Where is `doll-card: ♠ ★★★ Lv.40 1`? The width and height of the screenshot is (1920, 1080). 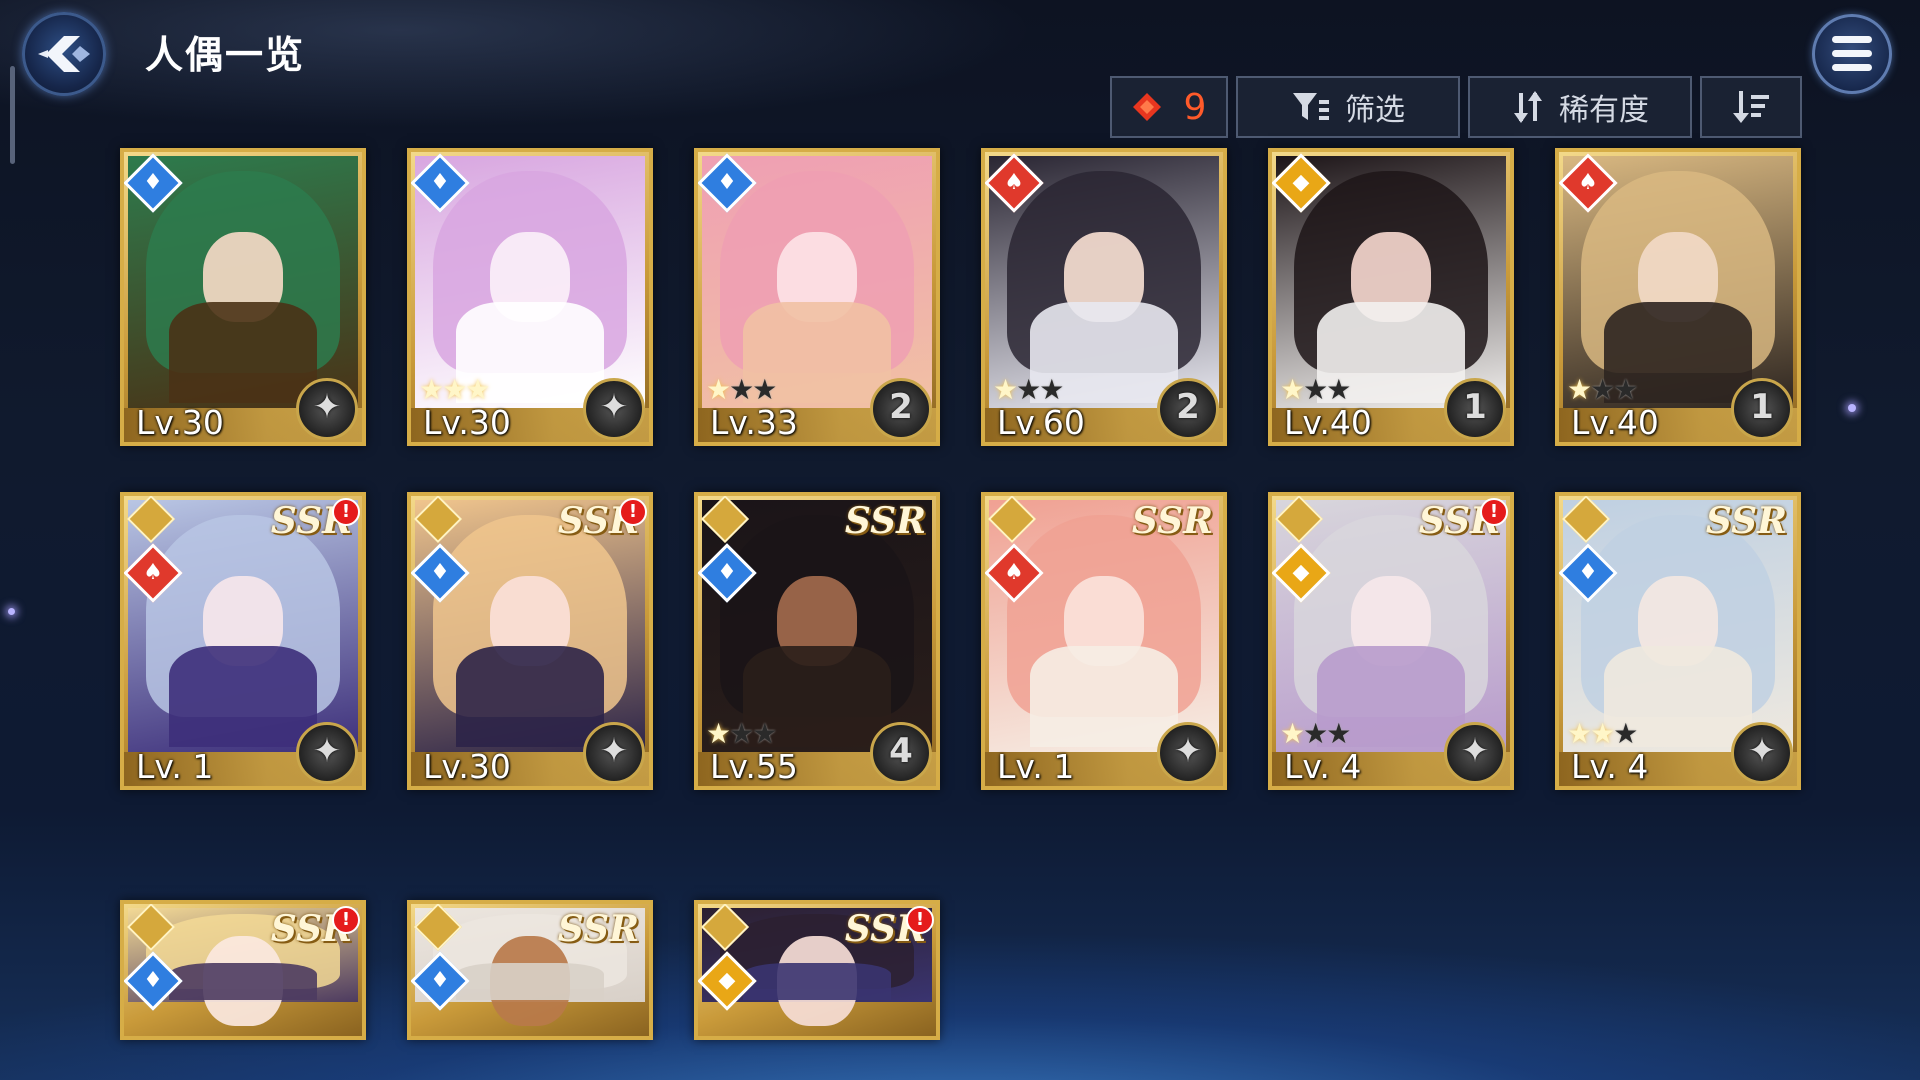 doll-card: ♠ ★★★ Lv.40 1 is located at coordinates (1678, 297).